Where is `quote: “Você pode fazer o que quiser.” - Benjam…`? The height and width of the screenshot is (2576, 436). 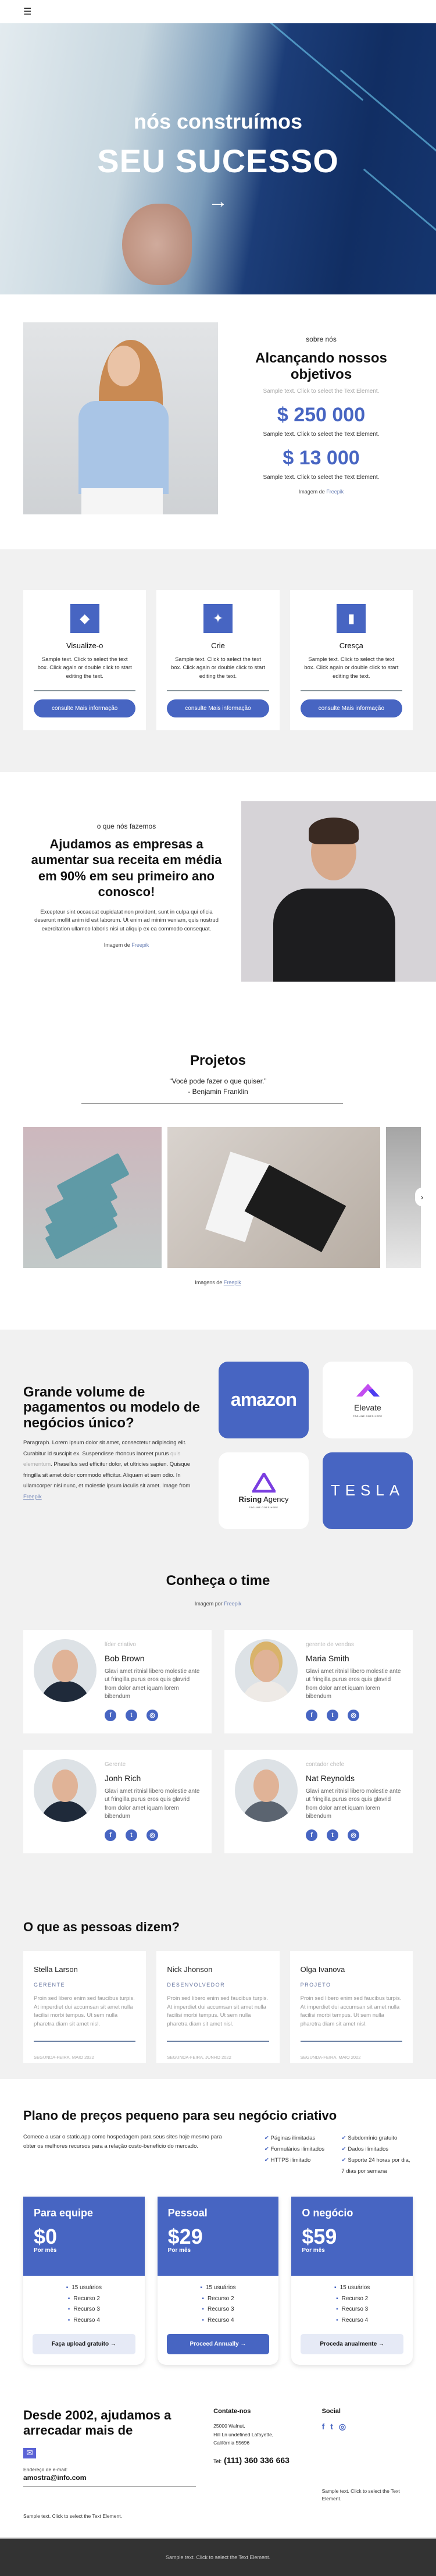
quote: “Você pode fazer o que quiser.” - Benjam… is located at coordinates (218, 1086).